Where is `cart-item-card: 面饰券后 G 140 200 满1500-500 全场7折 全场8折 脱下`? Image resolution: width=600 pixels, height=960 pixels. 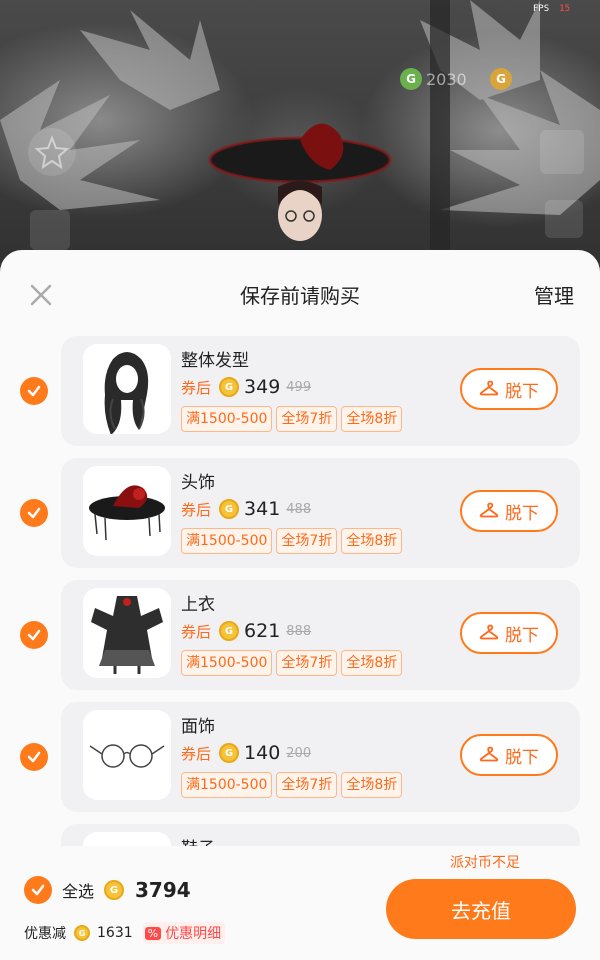
cart-item-card: 面饰券后 G 140 200 满1500-500 全场7折 全场8折 脱下 is located at coordinates (320, 757).